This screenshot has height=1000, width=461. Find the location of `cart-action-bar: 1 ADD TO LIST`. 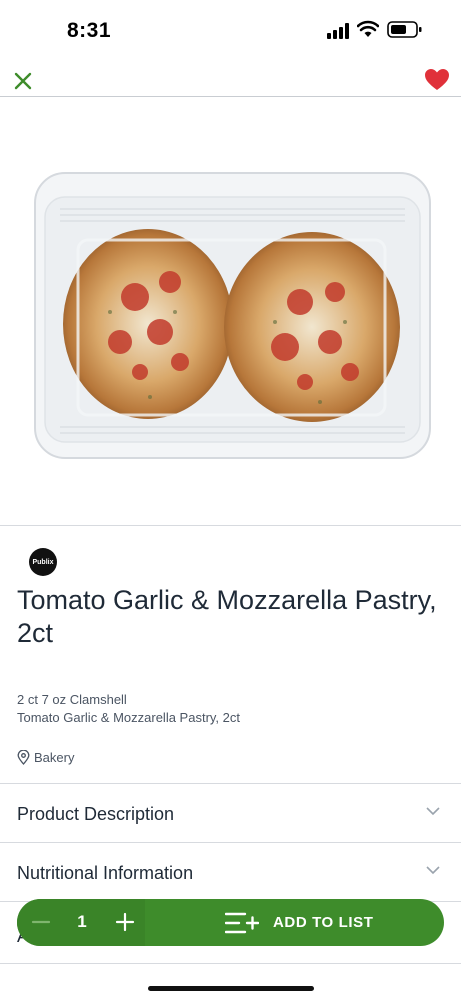

cart-action-bar: 1 ADD TO LIST is located at coordinates (230, 922).